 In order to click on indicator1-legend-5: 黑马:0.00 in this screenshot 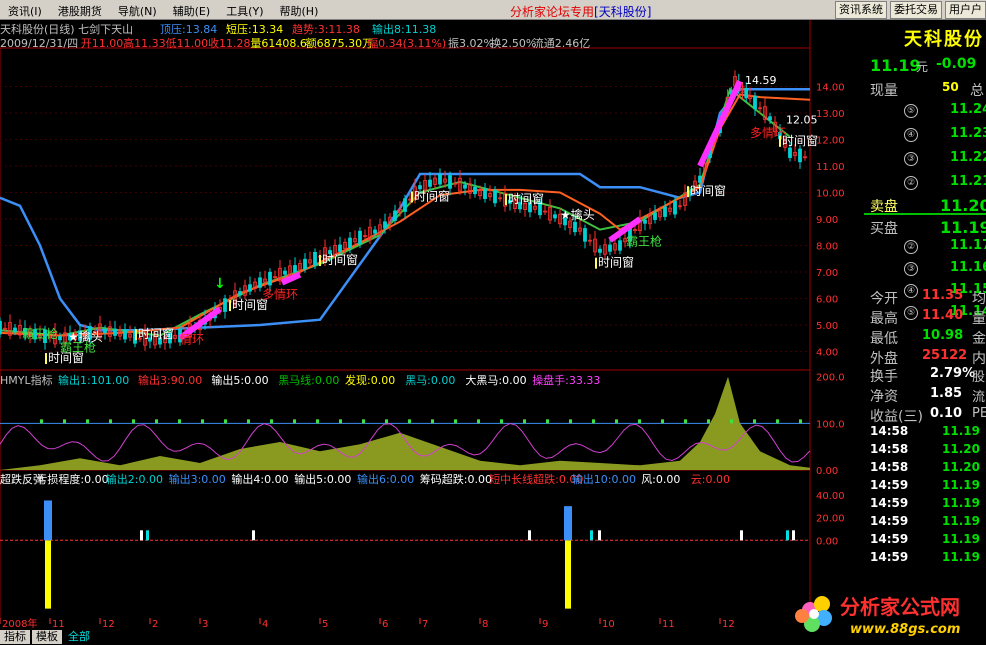, I will do `click(430, 380)`.